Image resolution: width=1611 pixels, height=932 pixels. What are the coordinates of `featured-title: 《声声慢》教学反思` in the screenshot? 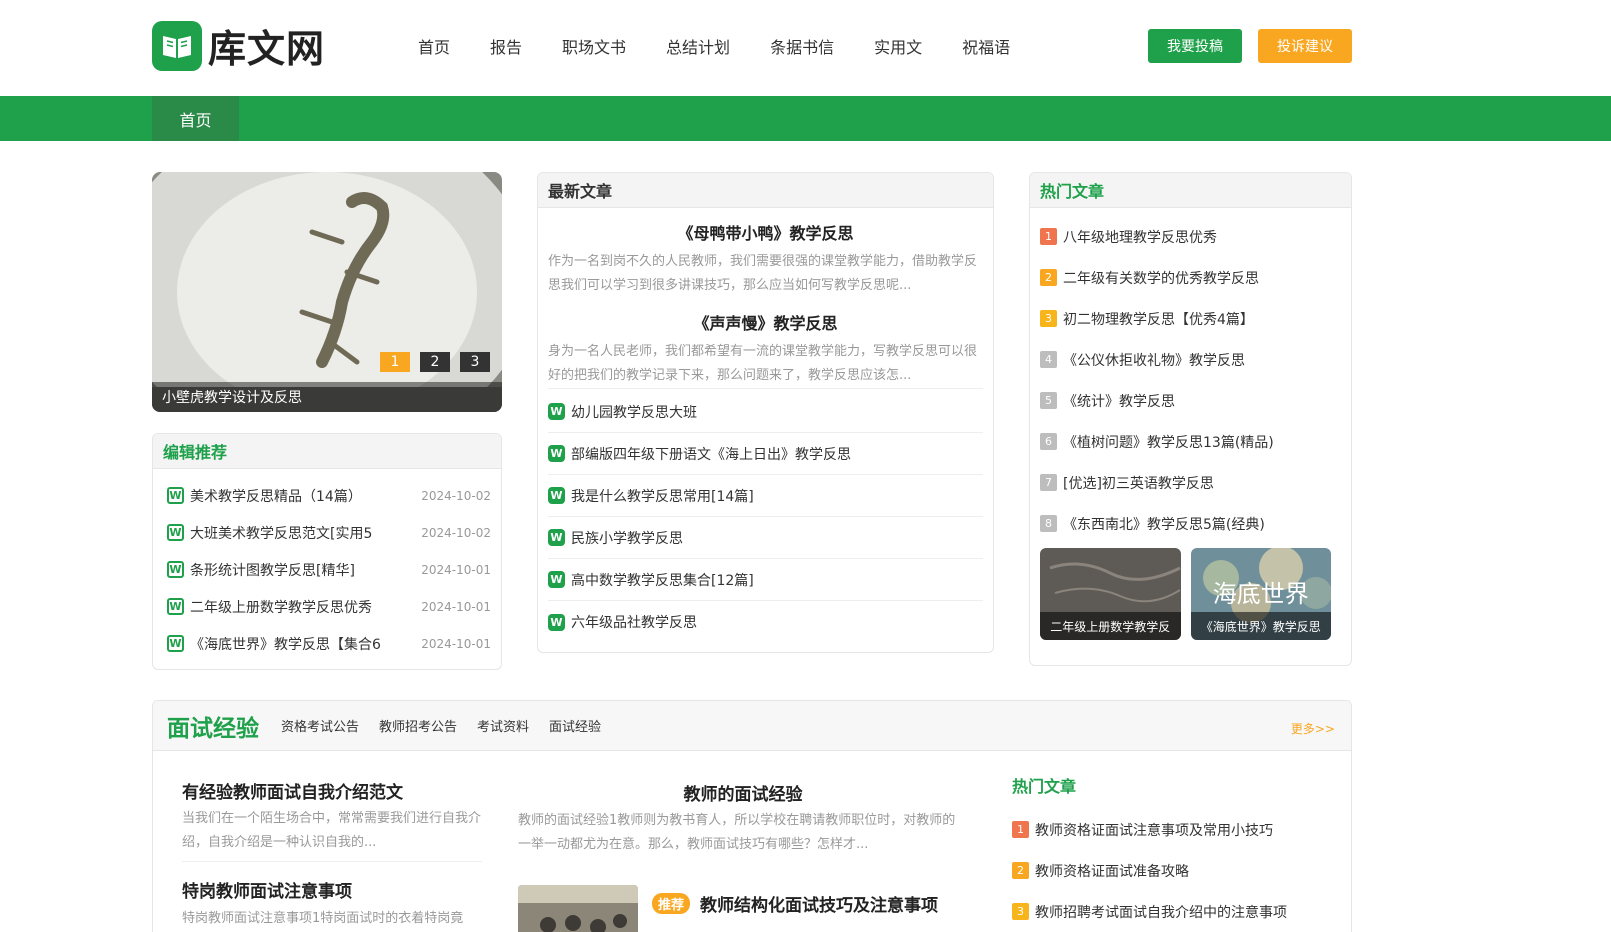 It's located at (765, 322).